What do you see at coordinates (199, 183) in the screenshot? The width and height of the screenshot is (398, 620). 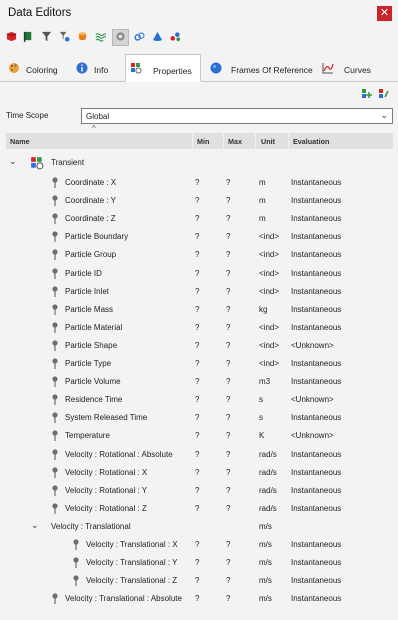 I see `table-row: Coordinate : X?? m Instantaneous` at bounding box center [199, 183].